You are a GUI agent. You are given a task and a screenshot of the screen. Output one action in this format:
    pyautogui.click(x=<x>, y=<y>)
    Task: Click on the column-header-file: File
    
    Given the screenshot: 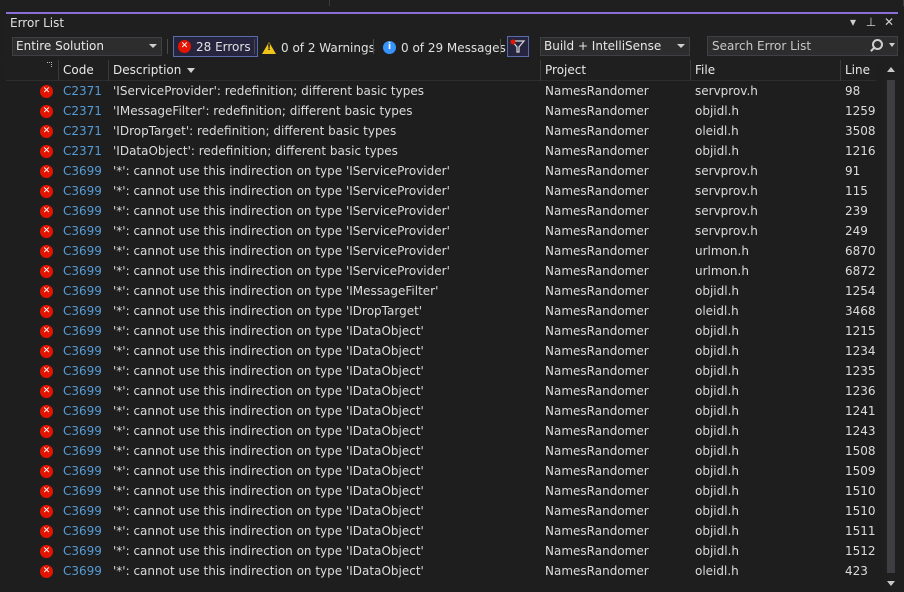 What is the action you would take?
    pyautogui.click(x=765, y=70)
    